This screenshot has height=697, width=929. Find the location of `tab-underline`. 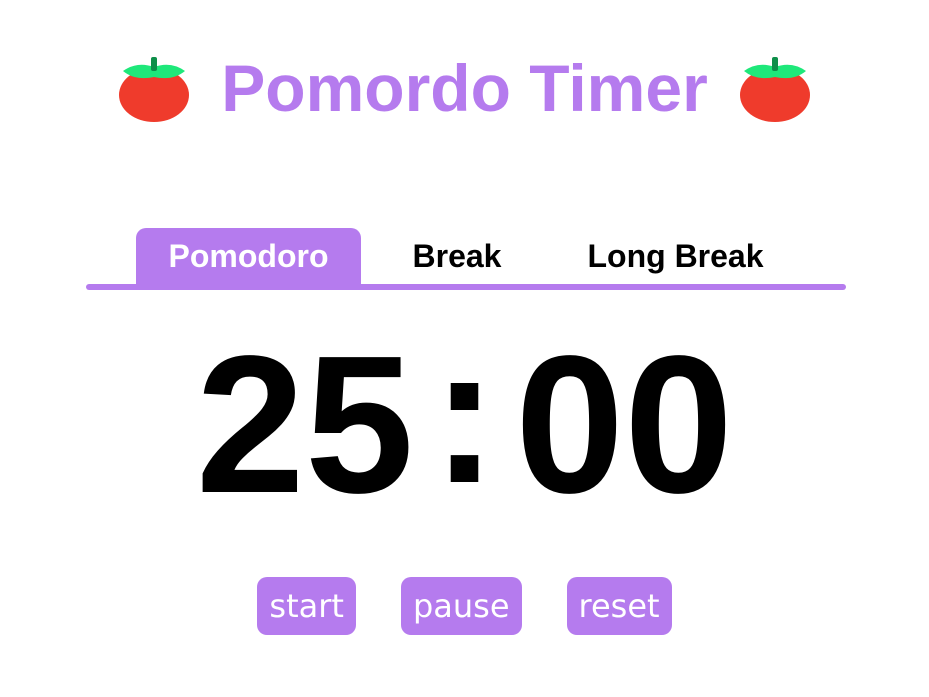

tab-underline is located at coordinates (466, 287).